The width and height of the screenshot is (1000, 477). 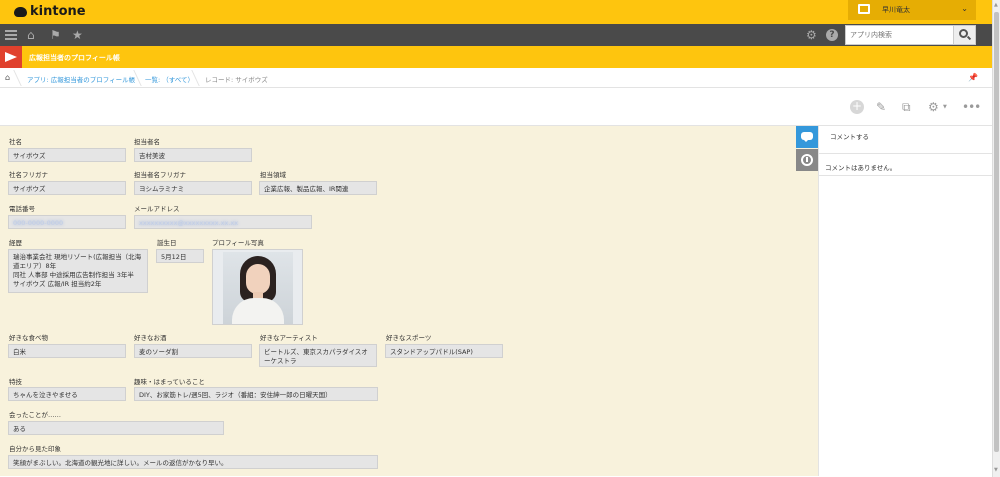 I want to click on scroll-down-arrow-icon: ▼, so click(x=996, y=470).